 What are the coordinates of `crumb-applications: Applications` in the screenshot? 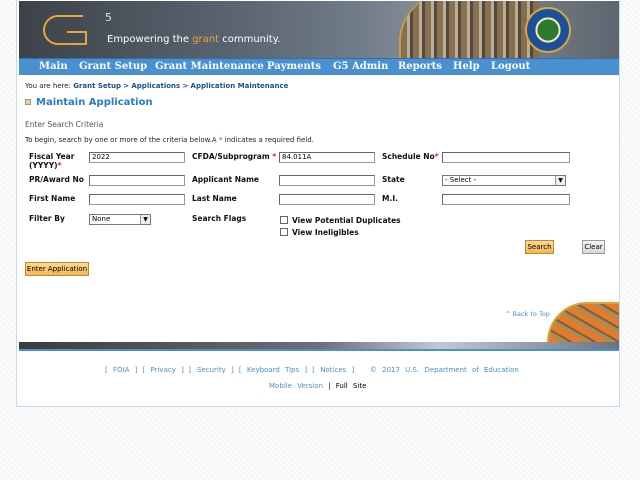 It's located at (155, 86).